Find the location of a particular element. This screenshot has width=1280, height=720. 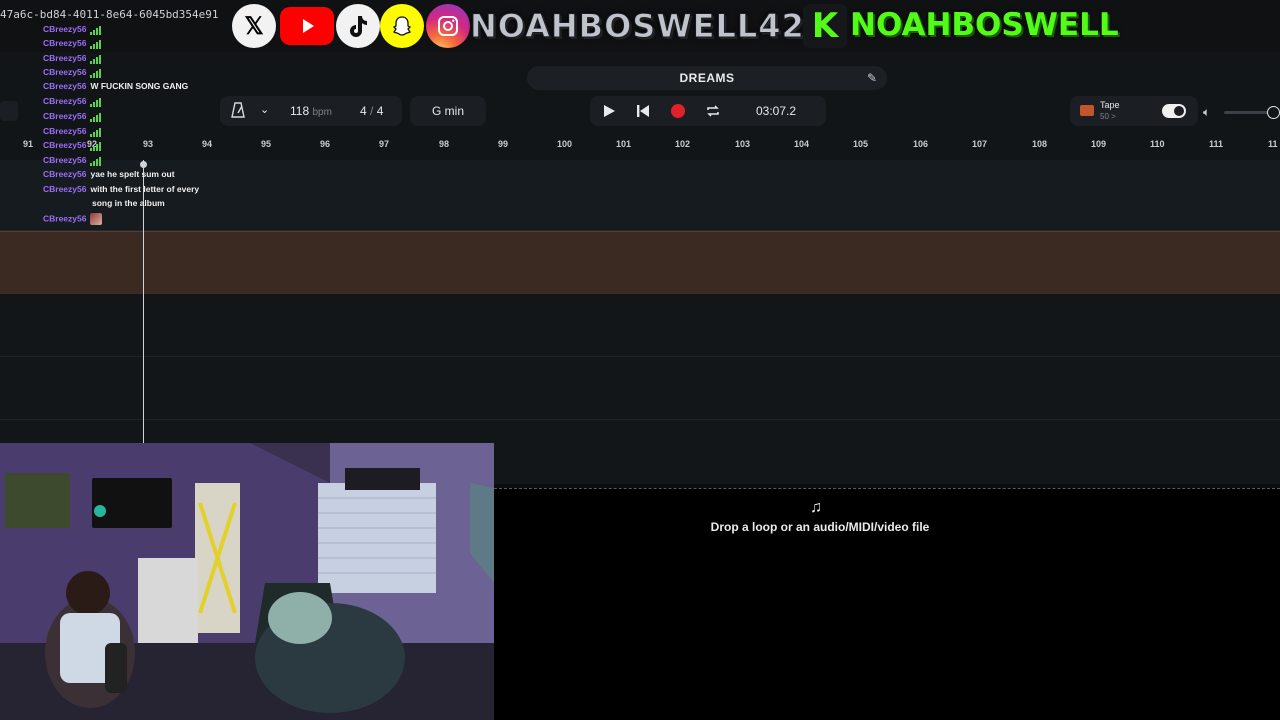

project-title: DREAMS is located at coordinates (707, 78).